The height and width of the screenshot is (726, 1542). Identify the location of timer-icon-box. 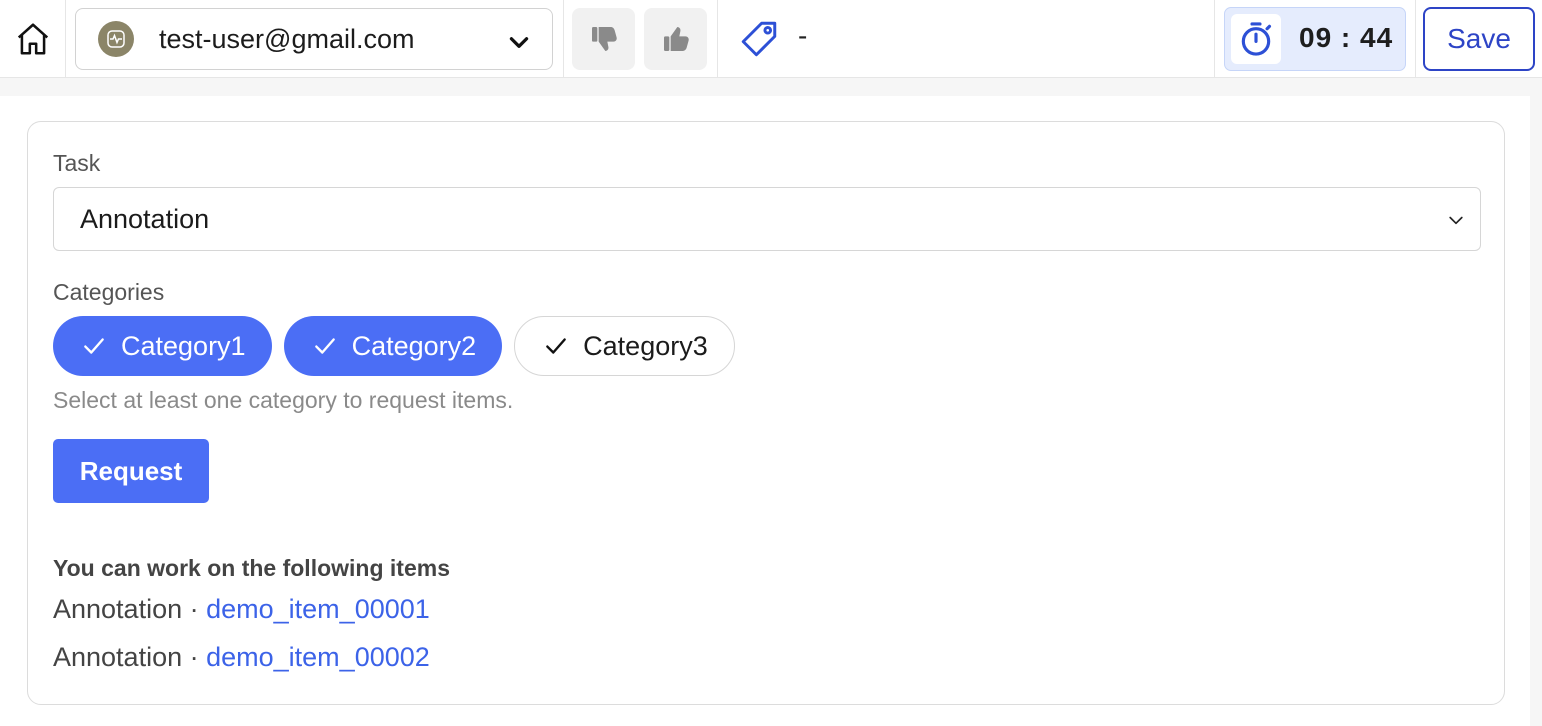
(1256, 39).